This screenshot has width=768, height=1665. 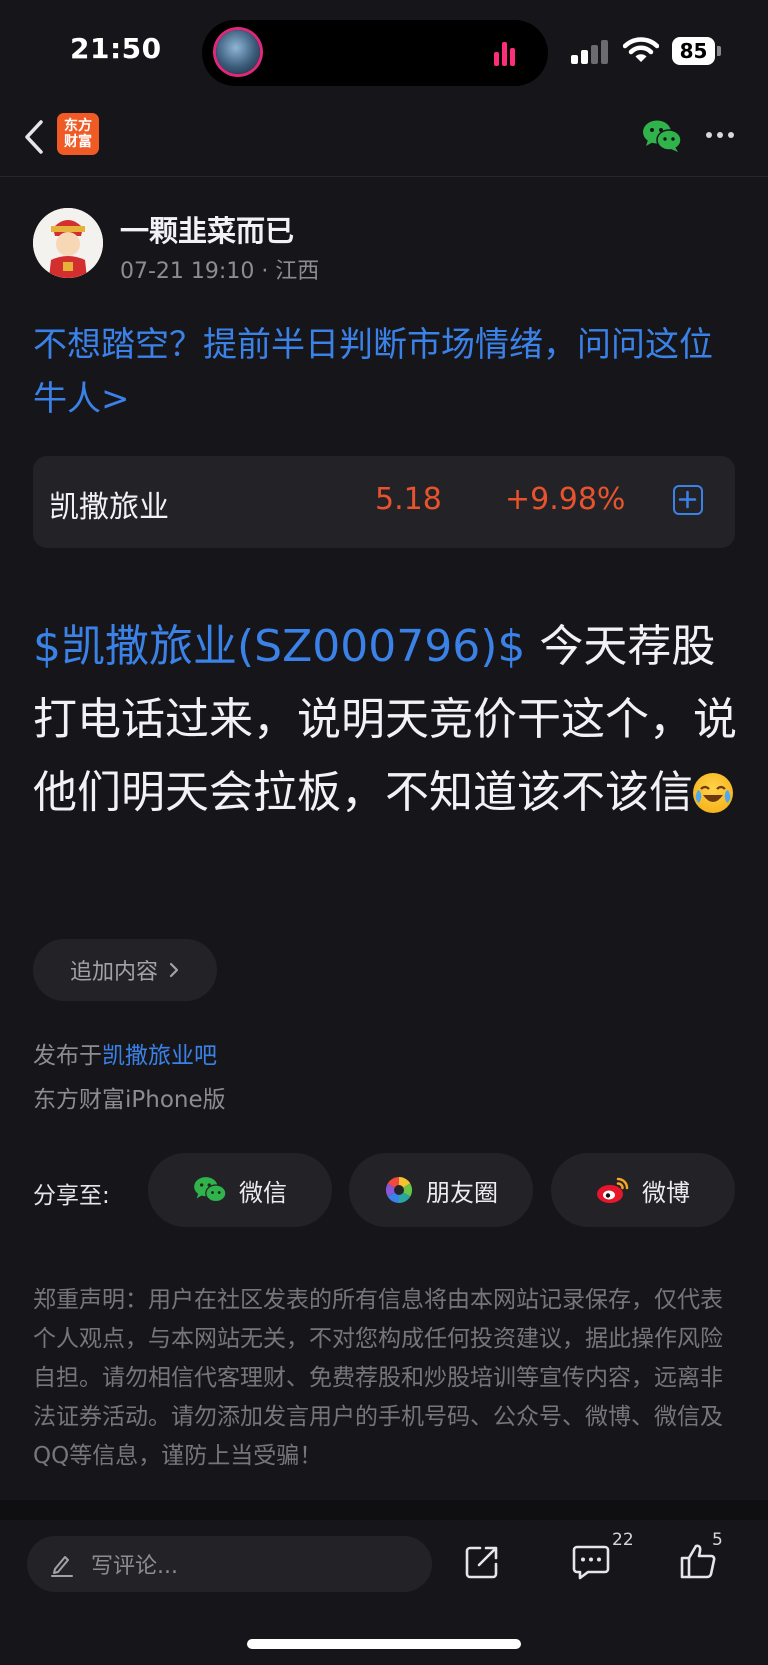 I want to click on laughing-crying-emoji-icon, so click(x=713, y=793).